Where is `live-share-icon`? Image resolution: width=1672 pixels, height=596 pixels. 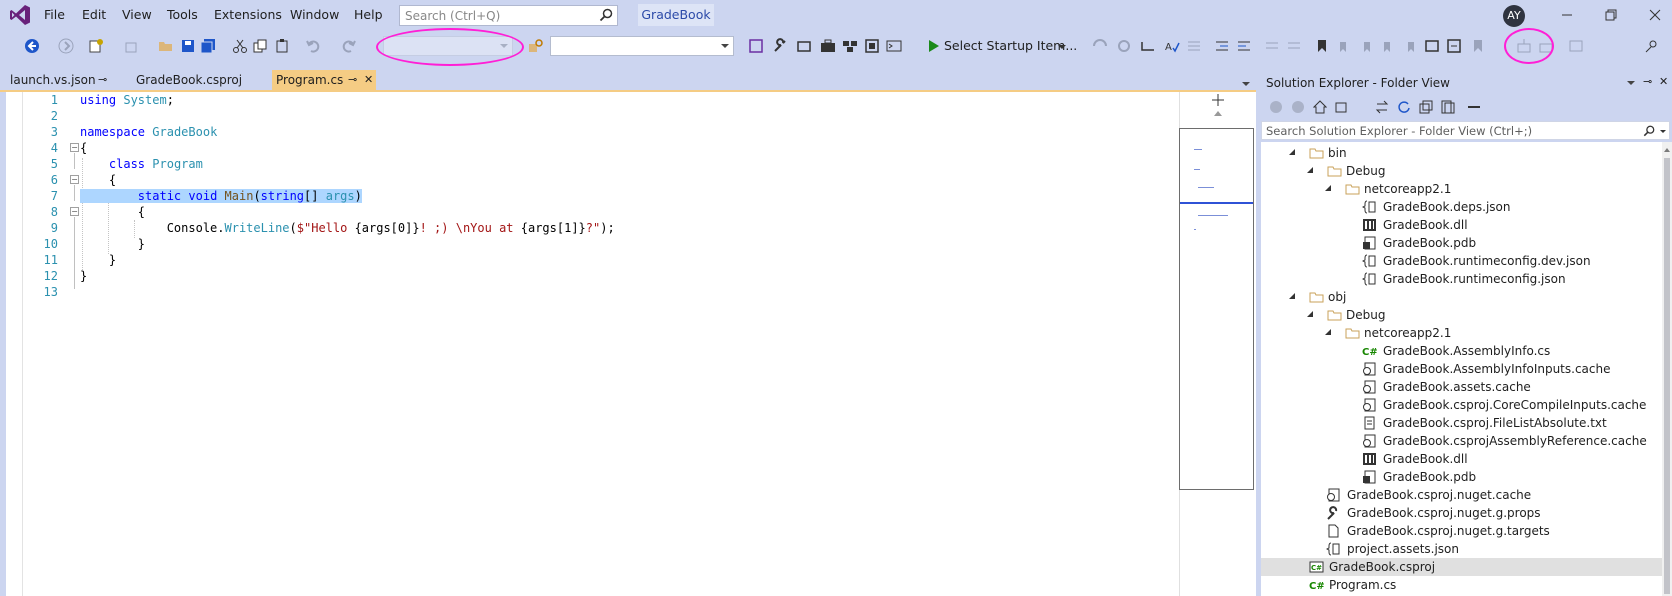 live-share-icon is located at coordinates (1652, 46).